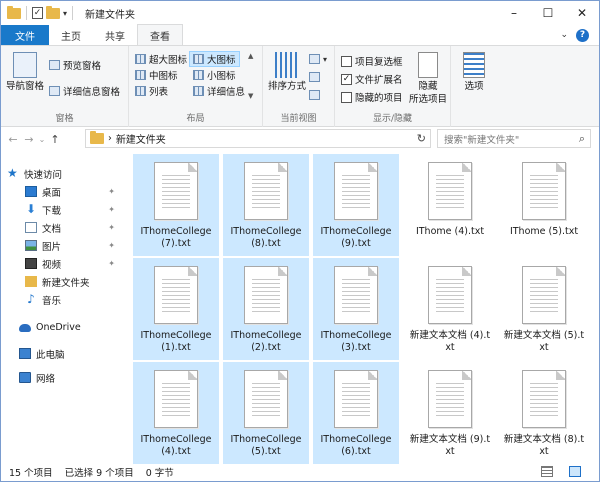 This screenshot has width=600, height=482. What do you see at coordinates (450, 445) in the screenshot?
I see `file-name: 新建文本文档 (9).txt` at bounding box center [450, 445].